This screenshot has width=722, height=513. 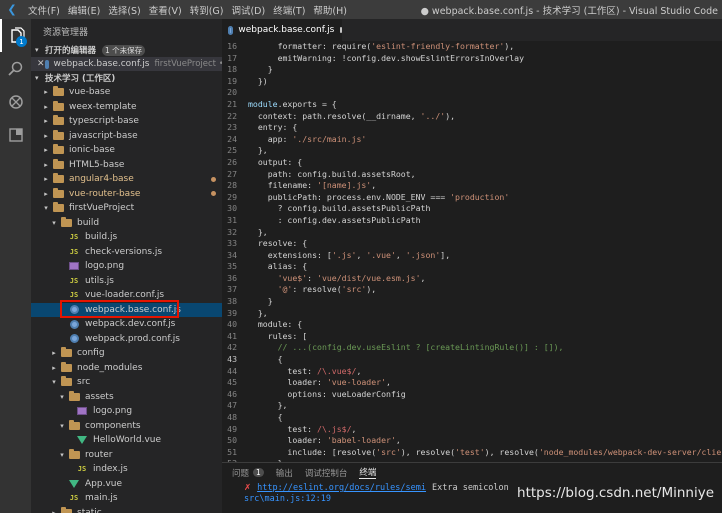 What do you see at coordinates (126, 179) in the screenshot?
I see `tree-folder: ▸ angular4-base` at bounding box center [126, 179].